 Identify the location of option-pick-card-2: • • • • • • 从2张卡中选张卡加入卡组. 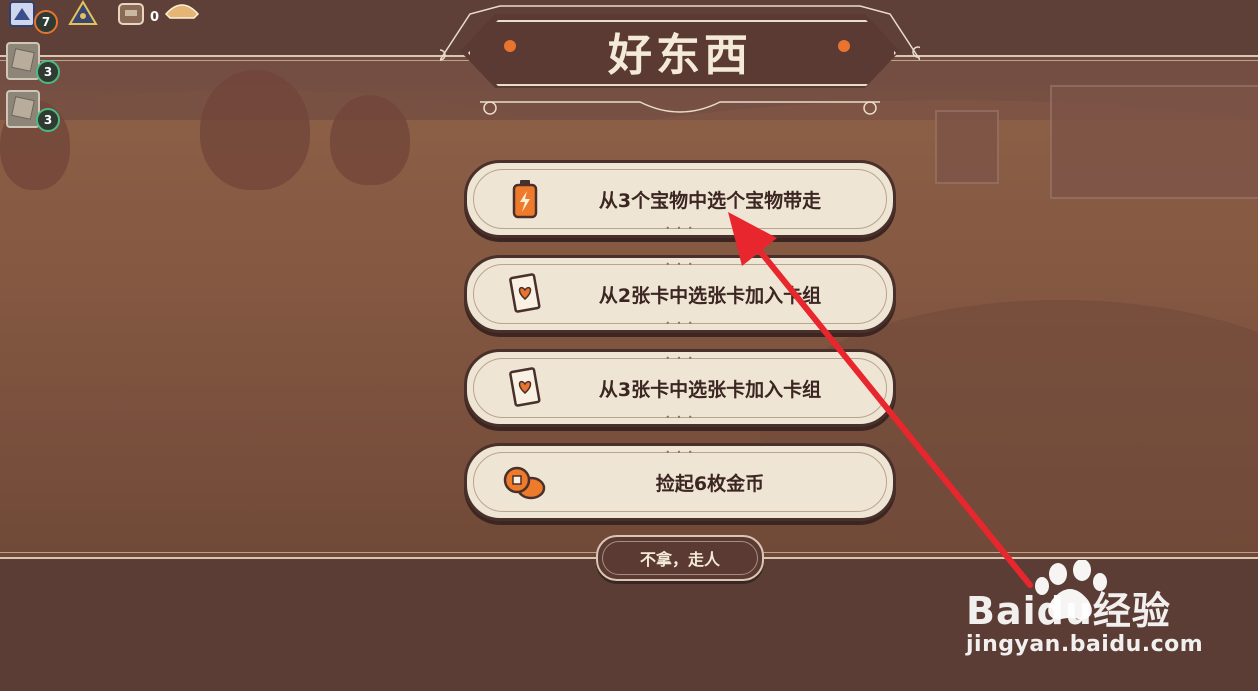
(680, 294).